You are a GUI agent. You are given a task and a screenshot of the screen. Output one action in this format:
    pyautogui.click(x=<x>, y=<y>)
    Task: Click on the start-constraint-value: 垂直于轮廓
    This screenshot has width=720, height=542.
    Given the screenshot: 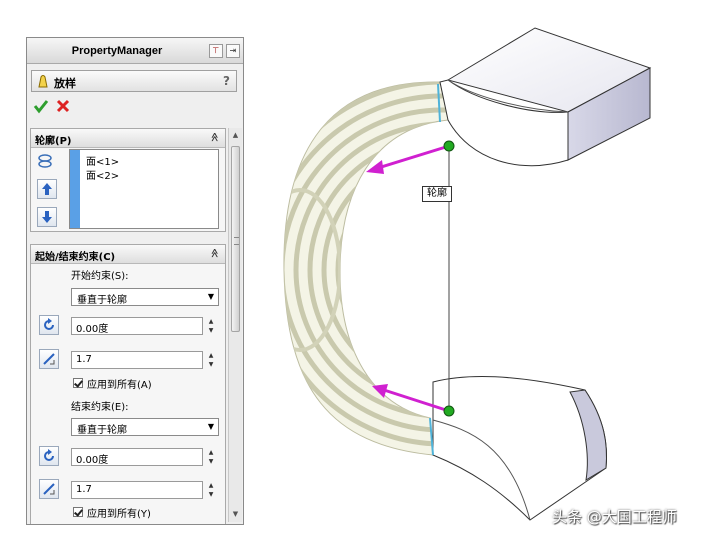 What is the action you would take?
    pyautogui.click(x=102, y=300)
    